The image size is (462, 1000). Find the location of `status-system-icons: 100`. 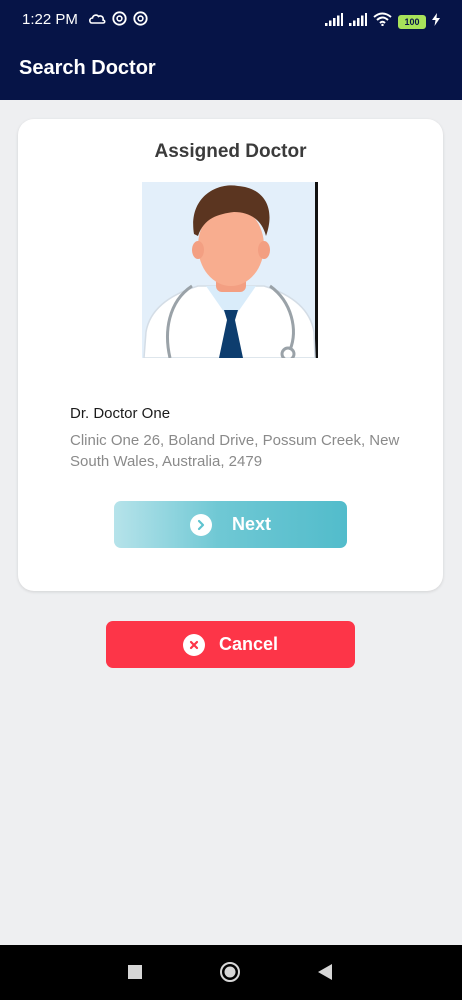

status-system-icons: 100 is located at coordinates (382, 21).